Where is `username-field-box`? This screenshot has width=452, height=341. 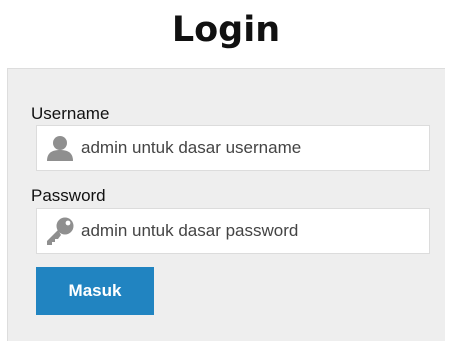
username-field-box is located at coordinates (233, 148).